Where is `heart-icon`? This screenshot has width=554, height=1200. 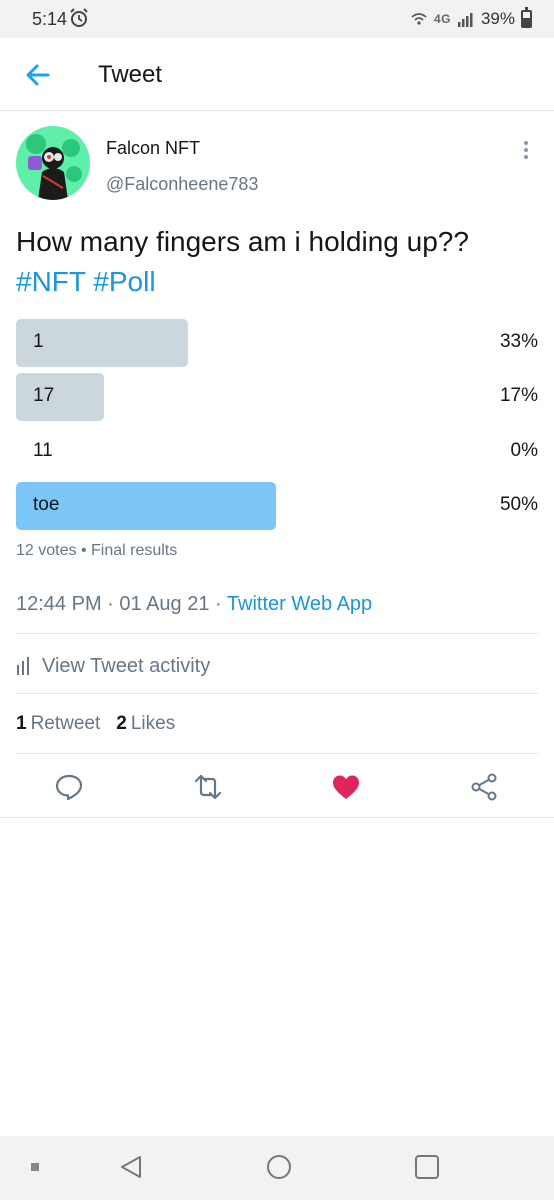 heart-icon is located at coordinates (346, 787).